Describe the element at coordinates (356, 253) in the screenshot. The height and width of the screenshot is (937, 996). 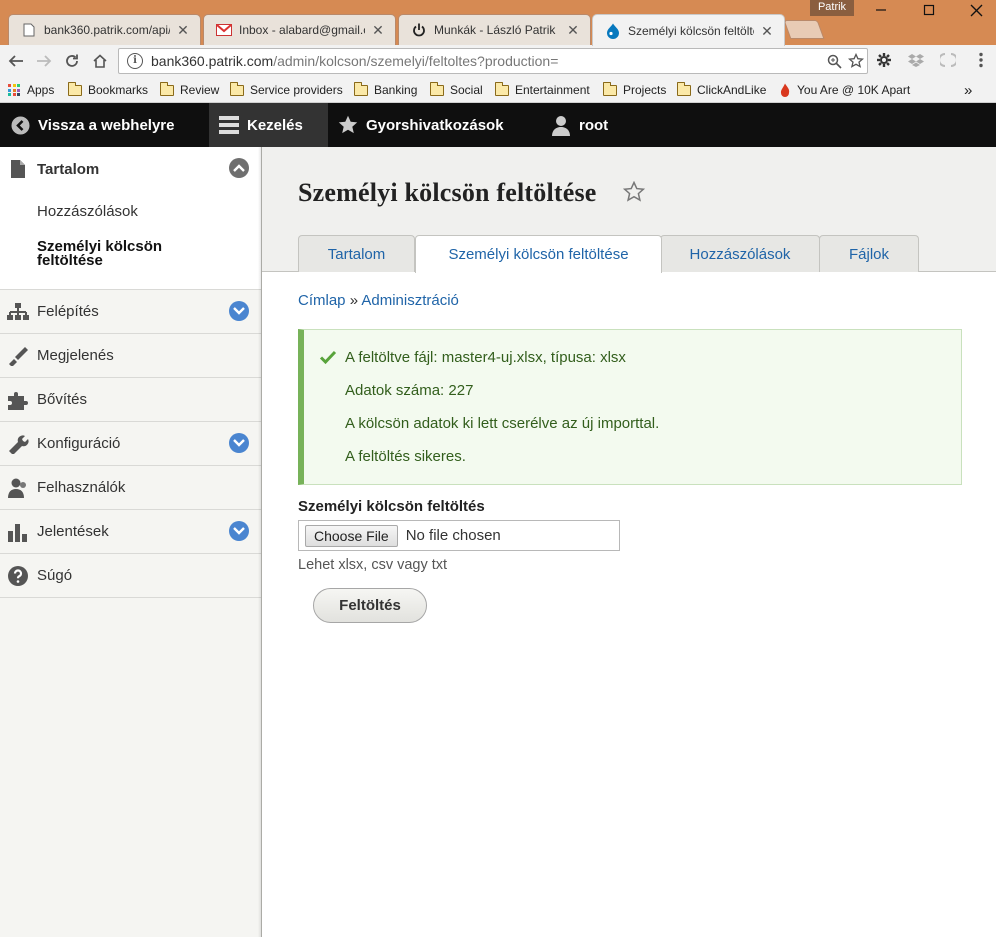
I see `tab-tartalom: Tartalom` at that location.